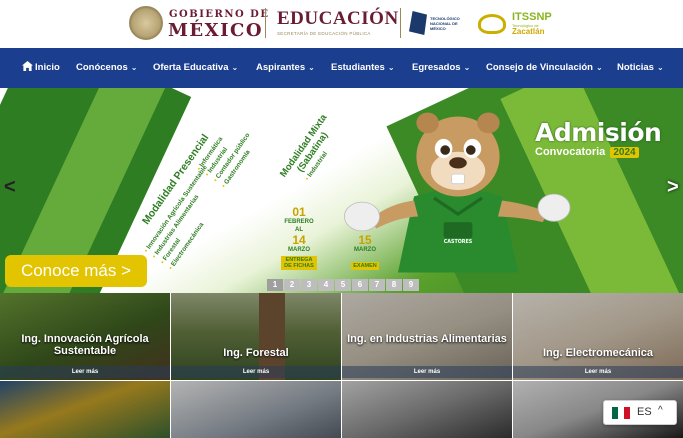  Describe the element at coordinates (191, 67) in the screenshot. I see `nav-item-label: Oferta Educativa` at that location.